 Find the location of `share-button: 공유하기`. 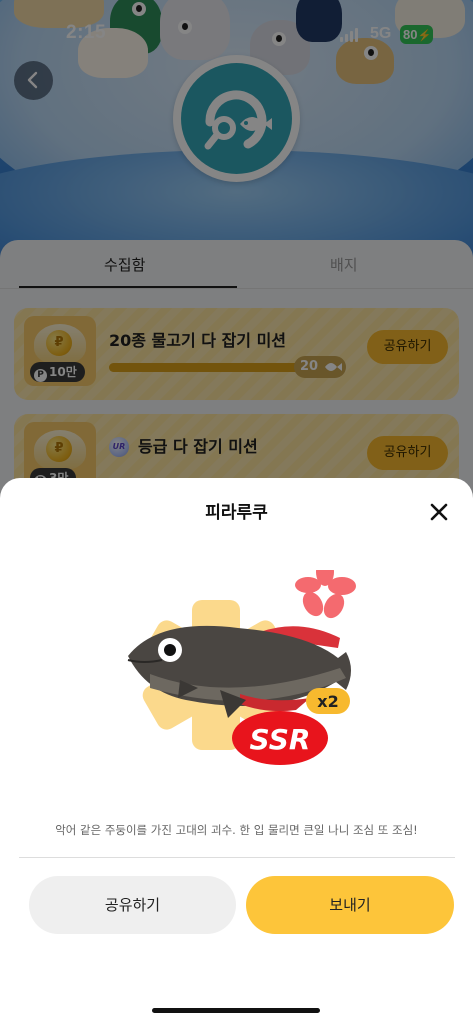

share-button: 공유하기 is located at coordinates (132, 905).